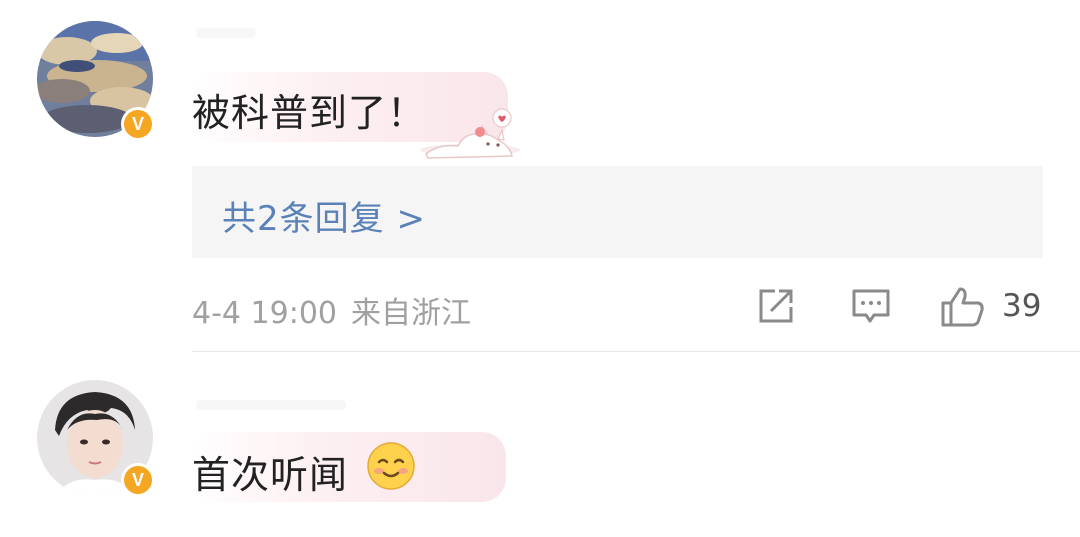 The image size is (1080, 537). Describe the element at coordinates (636, 351) in the screenshot. I see `divider` at that location.